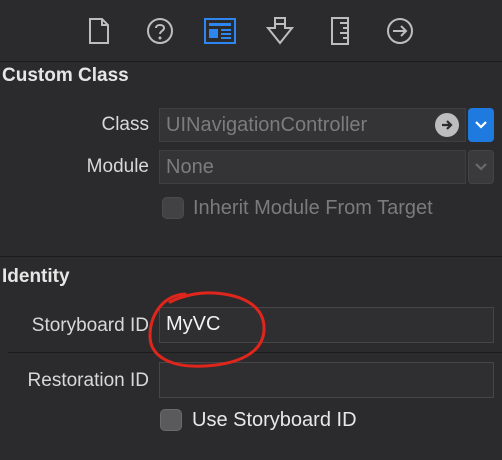 Image resolution: width=502 pixels, height=460 pixels. Describe the element at coordinates (190, 167) in the screenshot. I see `module-value: None` at that location.